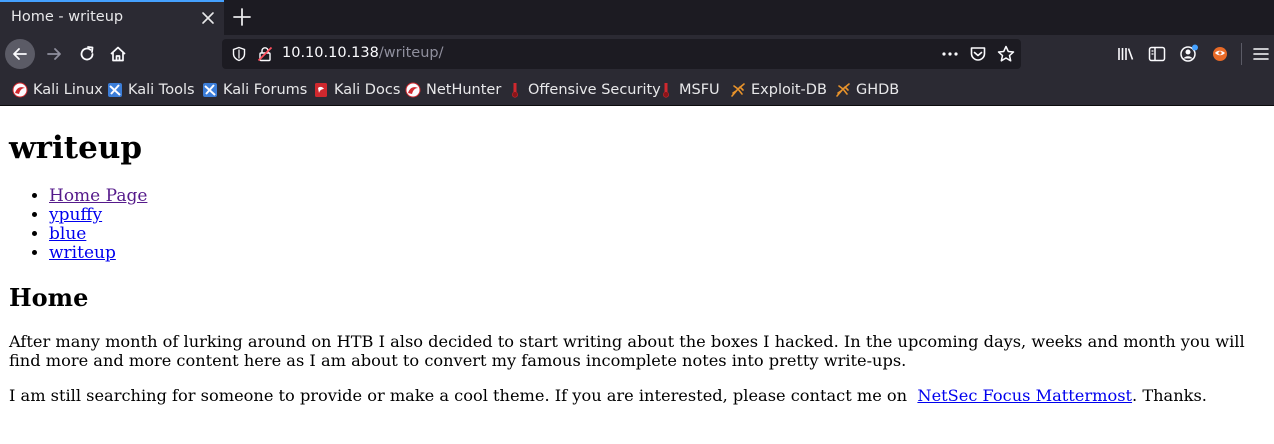 The image size is (1274, 444). Describe the element at coordinates (239, 56) in the screenshot. I see `tracking-protection-shield-icon` at that location.